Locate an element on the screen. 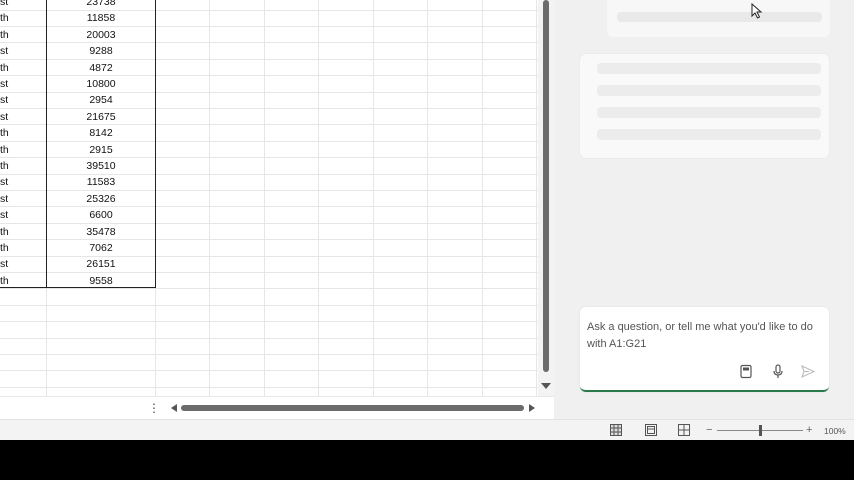  table-row: st 21675 is located at coordinates (269, 117).